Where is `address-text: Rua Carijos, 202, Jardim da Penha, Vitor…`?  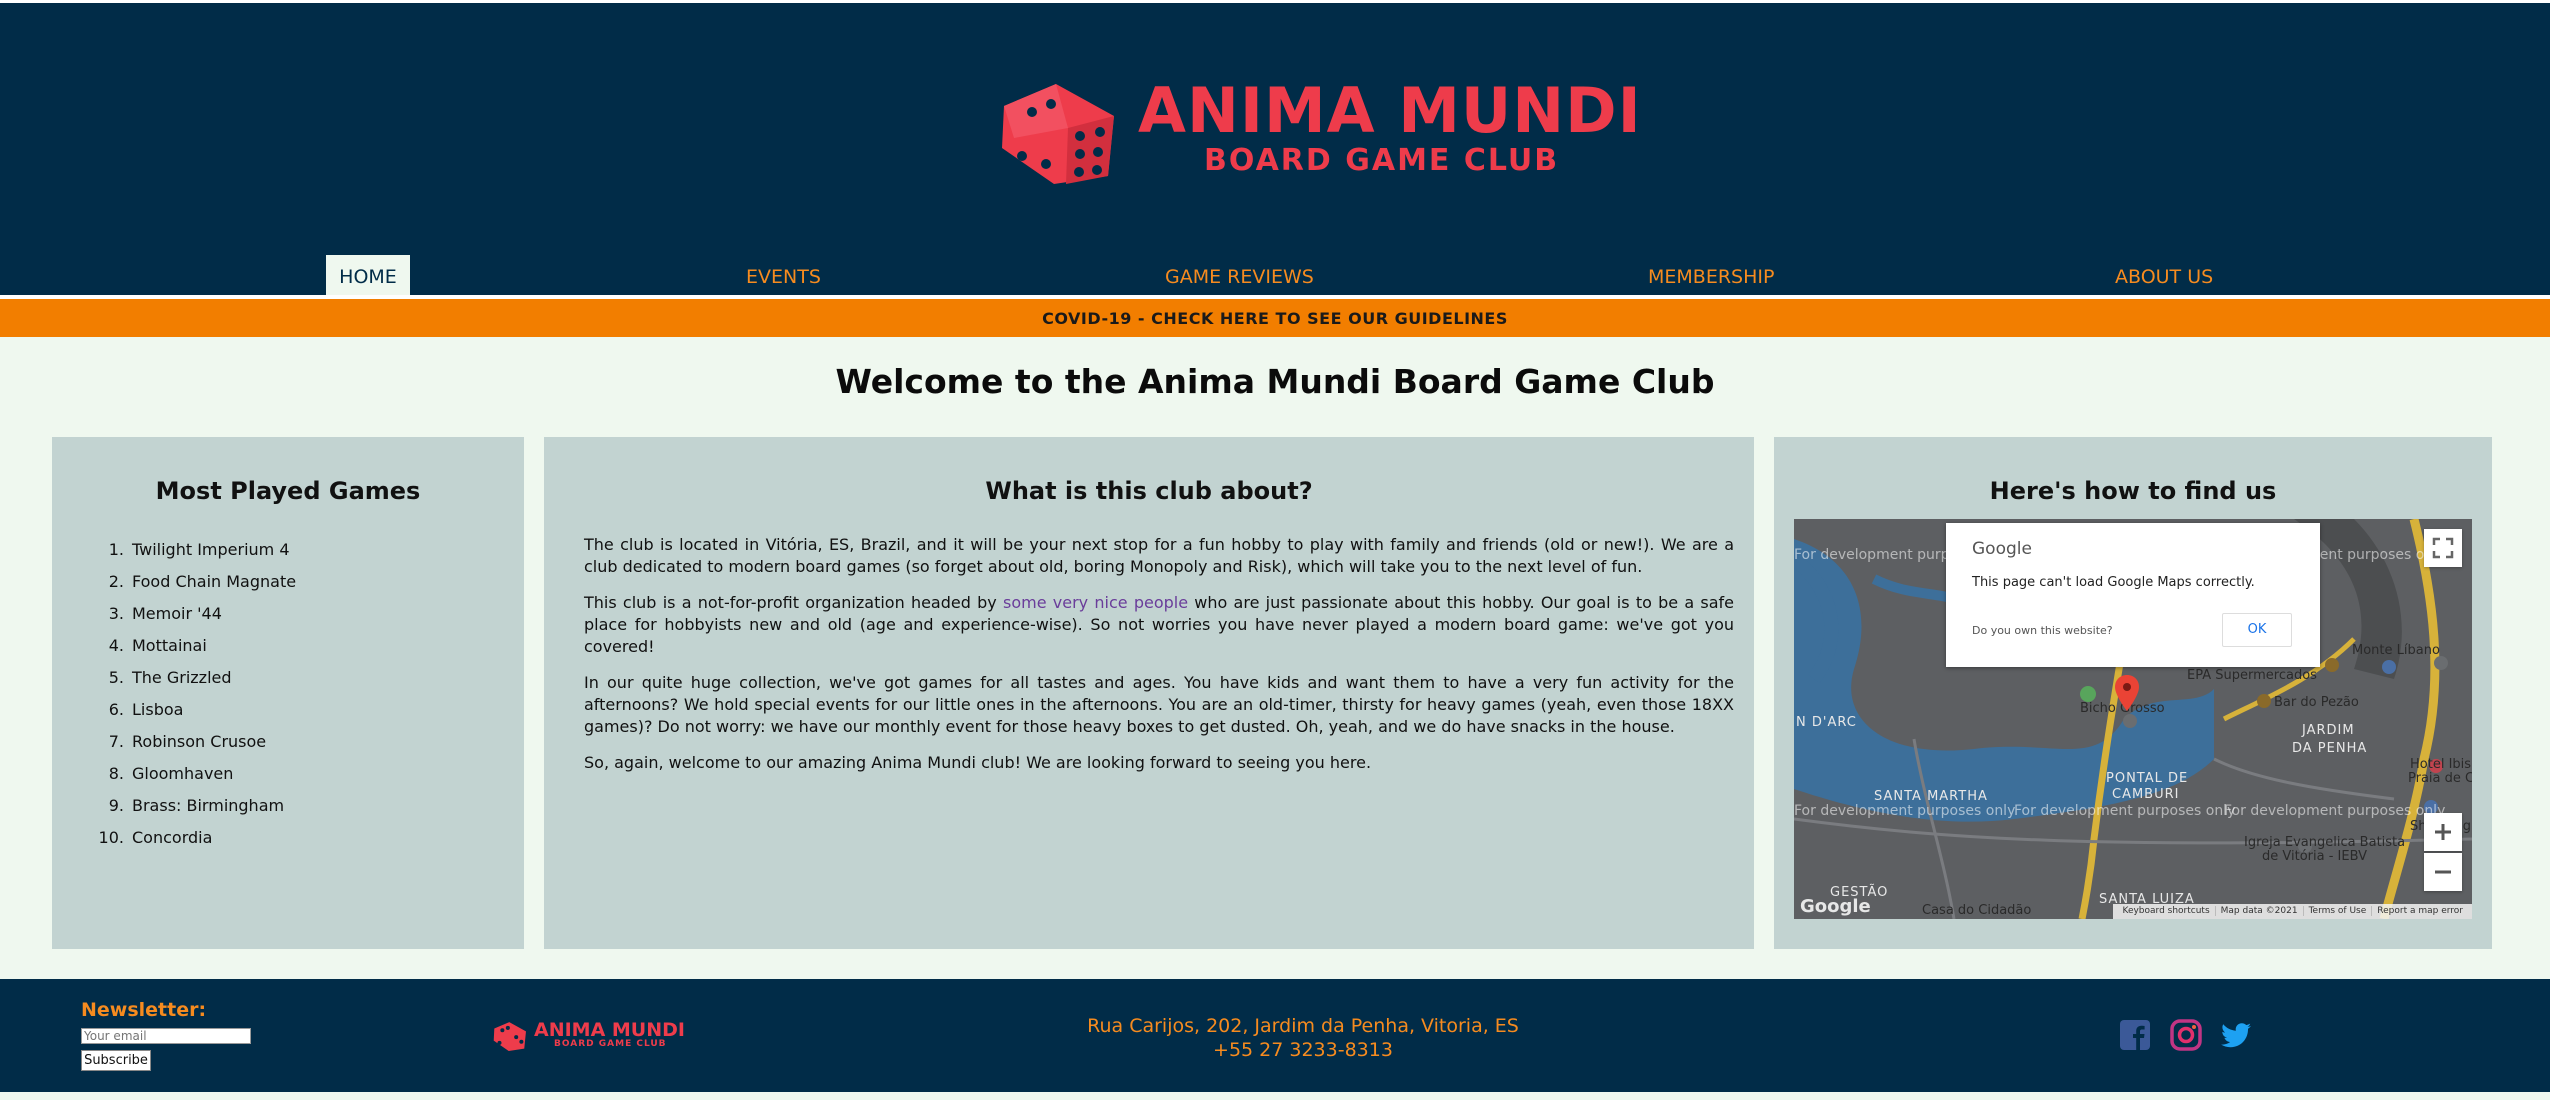 address-text: Rua Carijos, 202, Jardim da Penha, Vitor… is located at coordinates (1303, 1026).